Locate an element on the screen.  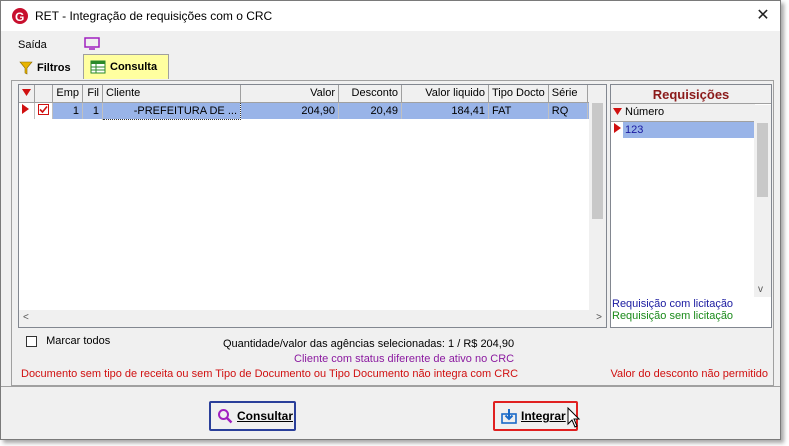
req-vertical-scrollbar: v is located at coordinates (762, 201).